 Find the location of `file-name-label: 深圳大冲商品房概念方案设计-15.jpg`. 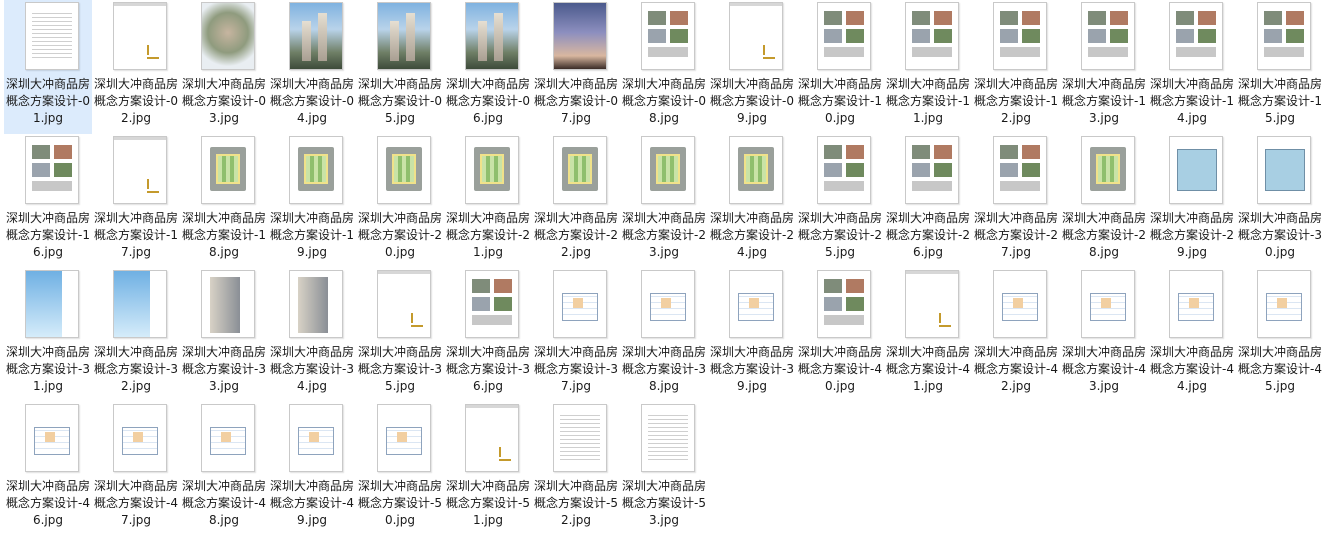

file-name-label: 深圳大冲商品房概念方案设计-15.jpg is located at coordinates (1279, 101).